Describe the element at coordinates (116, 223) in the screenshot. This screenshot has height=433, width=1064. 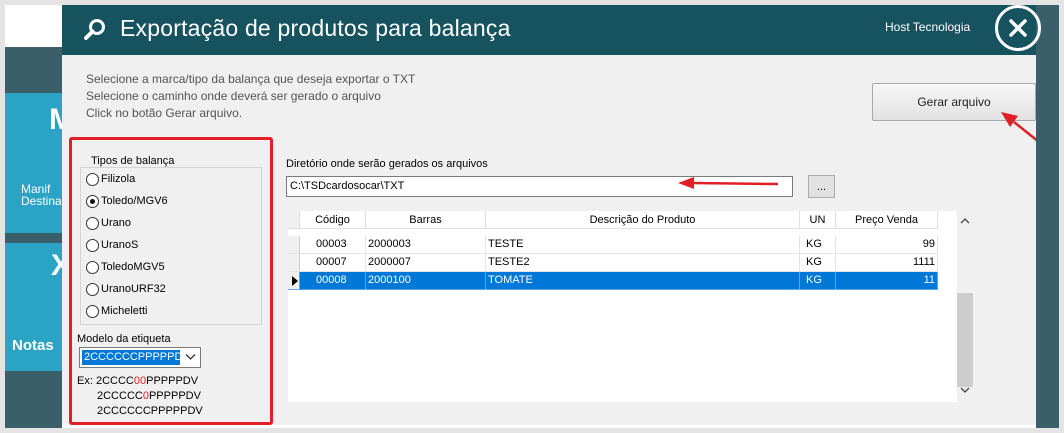
I see `radio-label: Urano` at that location.